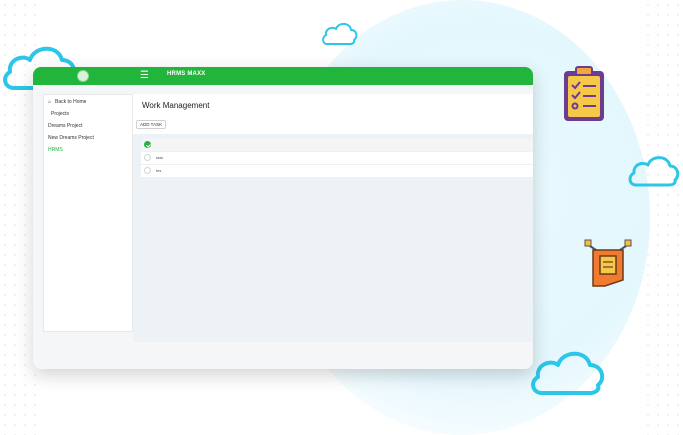 This screenshot has height=435, width=683. What do you see at coordinates (151, 124) in the screenshot?
I see `add-task-button: ADD TASK` at bounding box center [151, 124].